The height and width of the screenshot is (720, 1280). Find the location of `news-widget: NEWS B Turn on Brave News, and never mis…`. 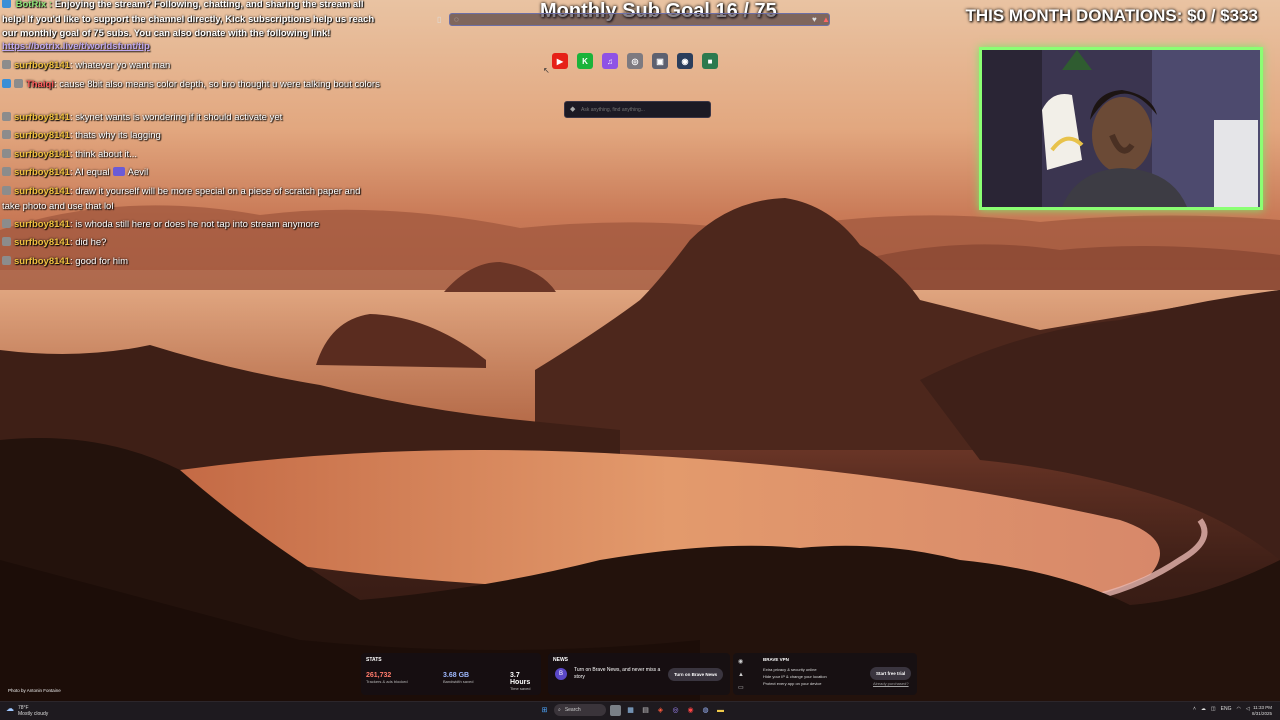

news-widget: NEWS B Turn on Brave News, and never mis… is located at coordinates (639, 674).